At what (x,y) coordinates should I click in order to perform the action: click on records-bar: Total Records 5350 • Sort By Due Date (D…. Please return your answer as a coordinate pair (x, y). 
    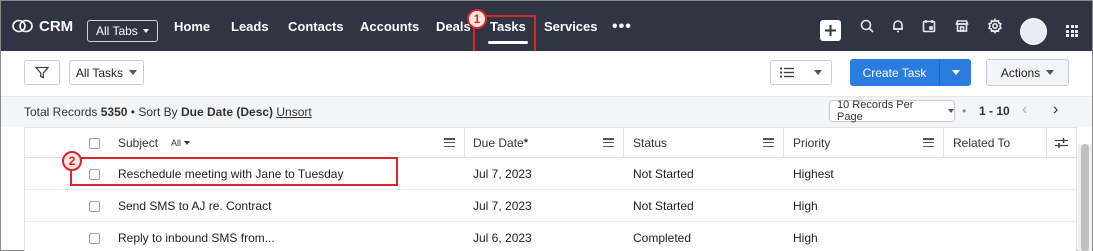
    Looking at the image, I should click on (546, 112).